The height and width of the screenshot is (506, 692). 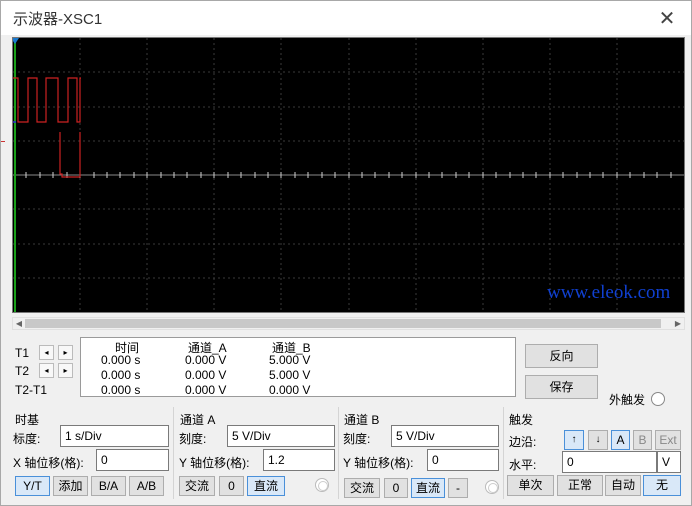 What do you see at coordinates (346, 18) in the screenshot?
I see `title-bar: 示波器-XSC1 ✕` at bounding box center [346, 18].